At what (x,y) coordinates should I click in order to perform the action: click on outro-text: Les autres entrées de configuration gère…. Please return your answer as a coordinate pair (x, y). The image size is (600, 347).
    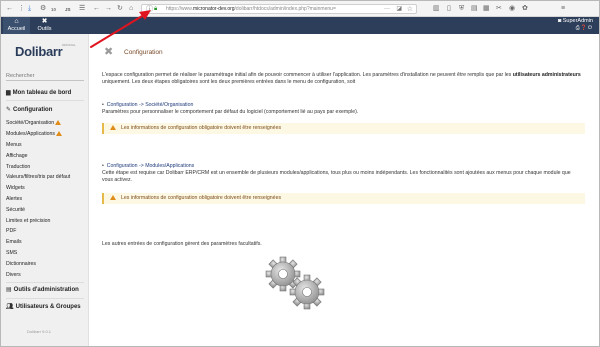
    Looking at the image, I should click on (182, 244).